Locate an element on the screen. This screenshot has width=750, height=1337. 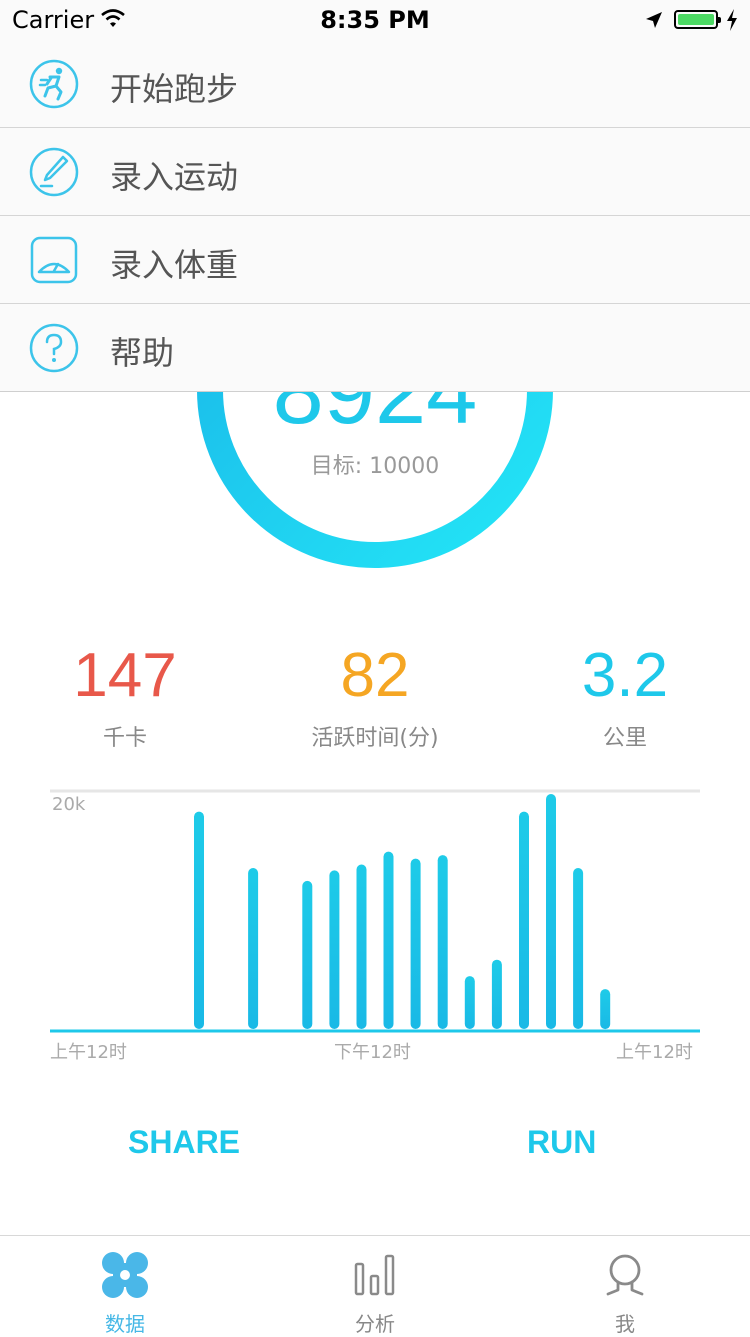
tab-label: 我 is located at coordinates (625, 1324).